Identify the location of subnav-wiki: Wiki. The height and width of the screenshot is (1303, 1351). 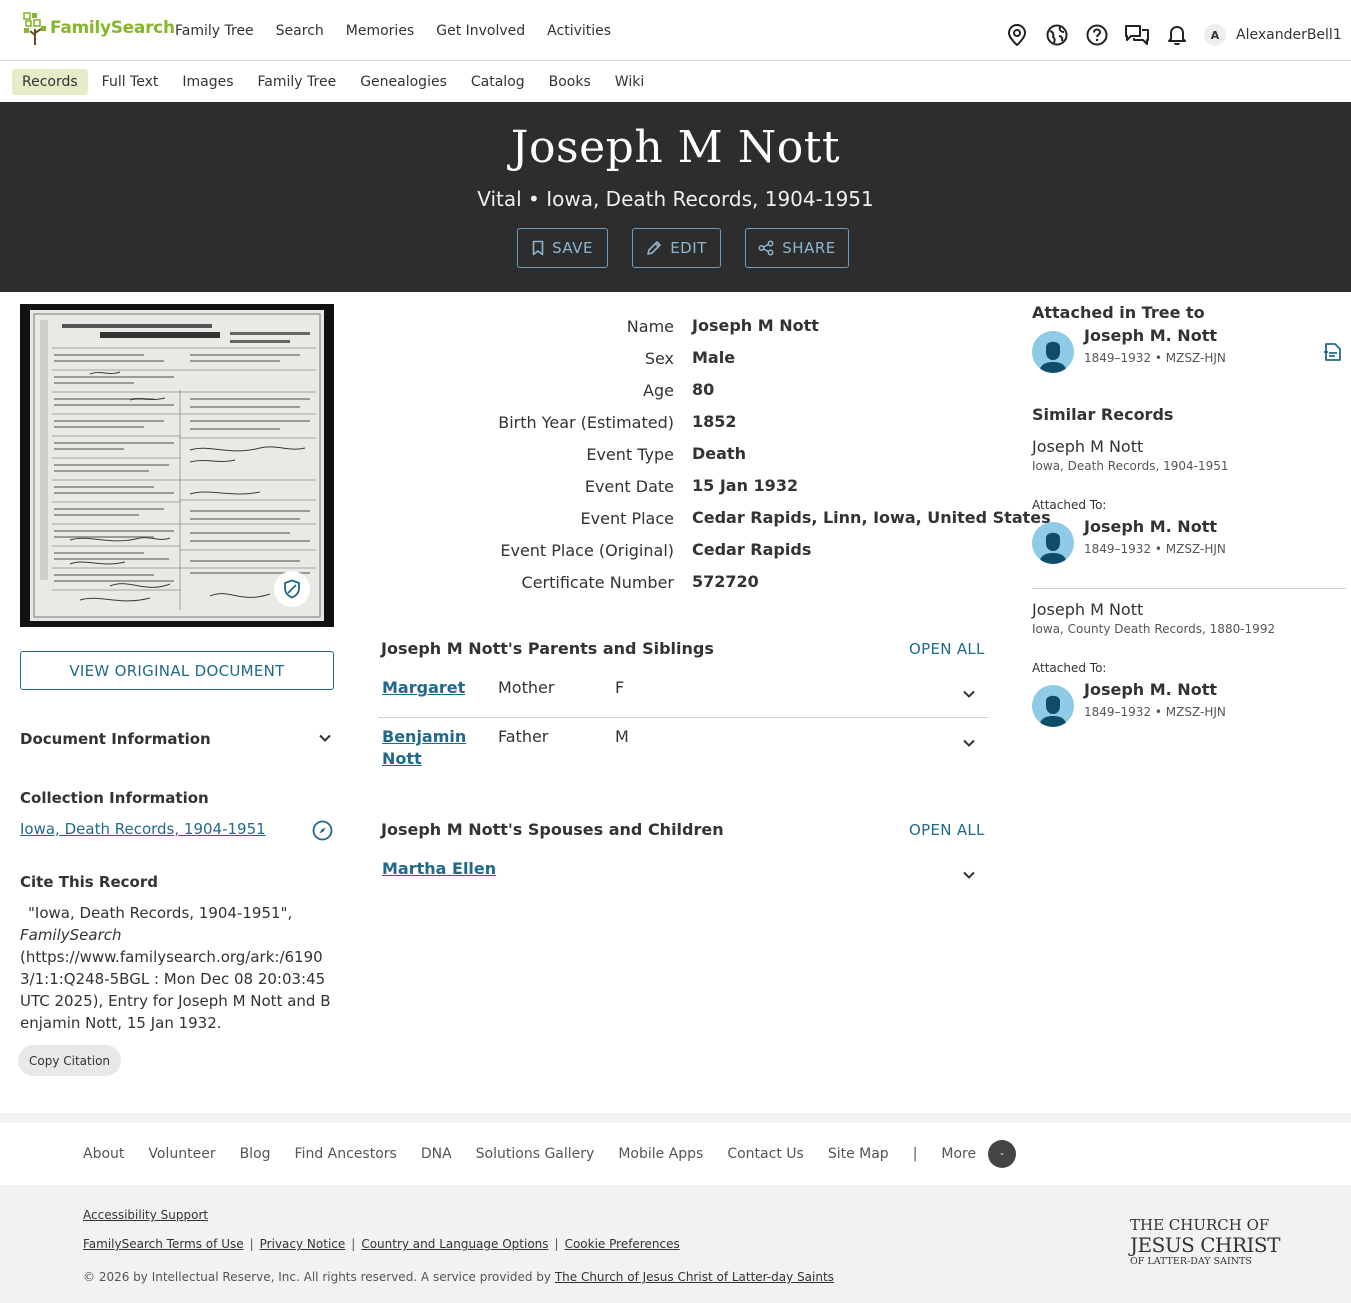
(629, 82).